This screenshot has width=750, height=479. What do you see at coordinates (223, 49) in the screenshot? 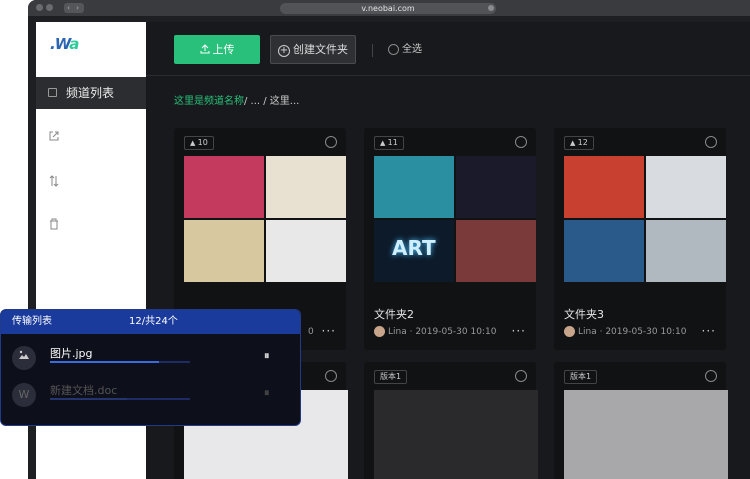
I see `upload-label: 上传` at bounding box center [223, 49].